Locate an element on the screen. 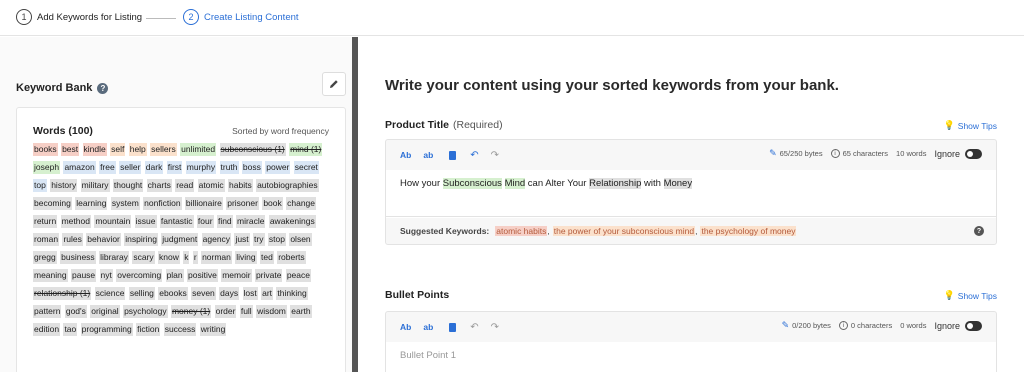 The image size is (1024, 372). keyword-chip: nonfiction is located at coordinates (162, 203).